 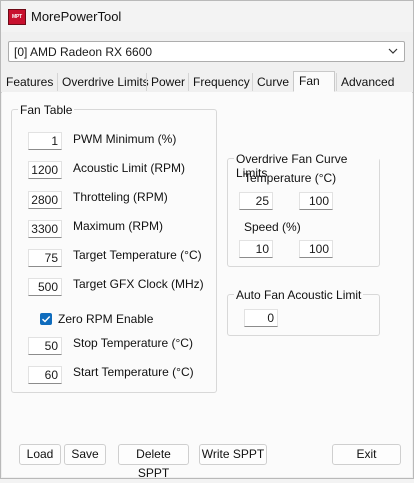 I want to click on exit-button: Exit, so click(x=366, y=454).